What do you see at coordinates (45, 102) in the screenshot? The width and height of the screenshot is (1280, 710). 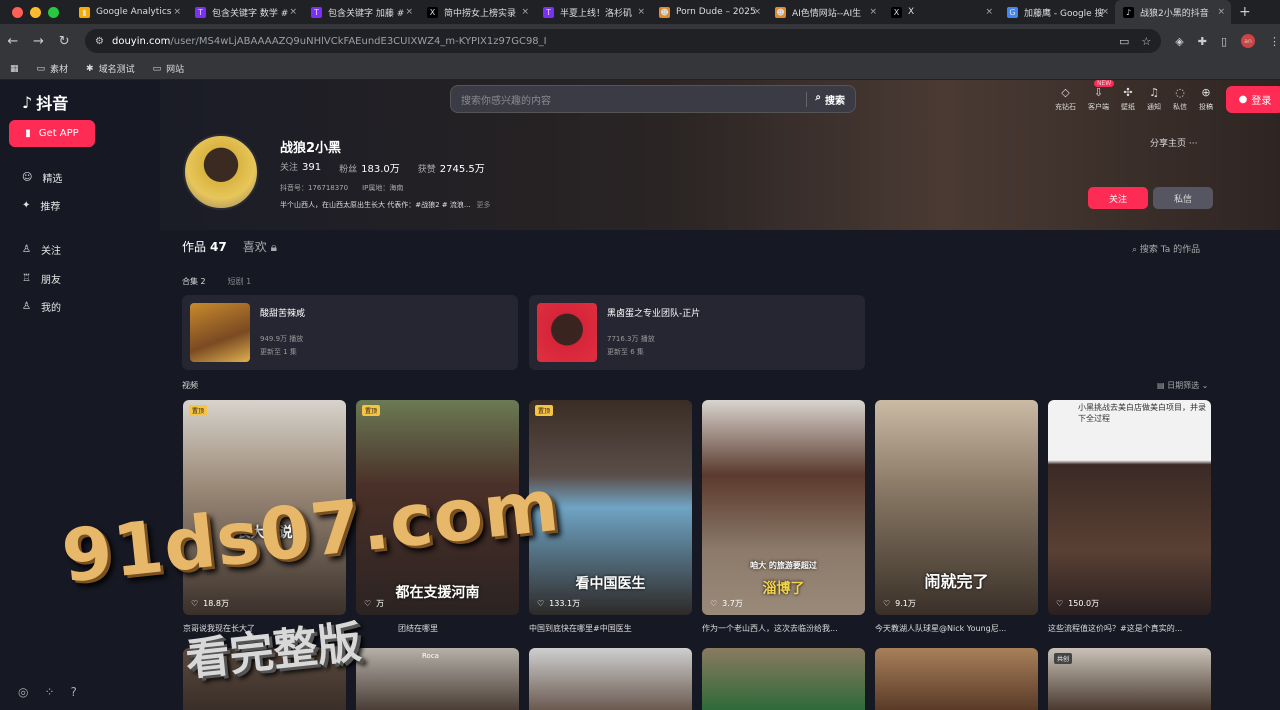 I see `douyin-logo: ♪ 抖音` at bounding box center [45, 102].